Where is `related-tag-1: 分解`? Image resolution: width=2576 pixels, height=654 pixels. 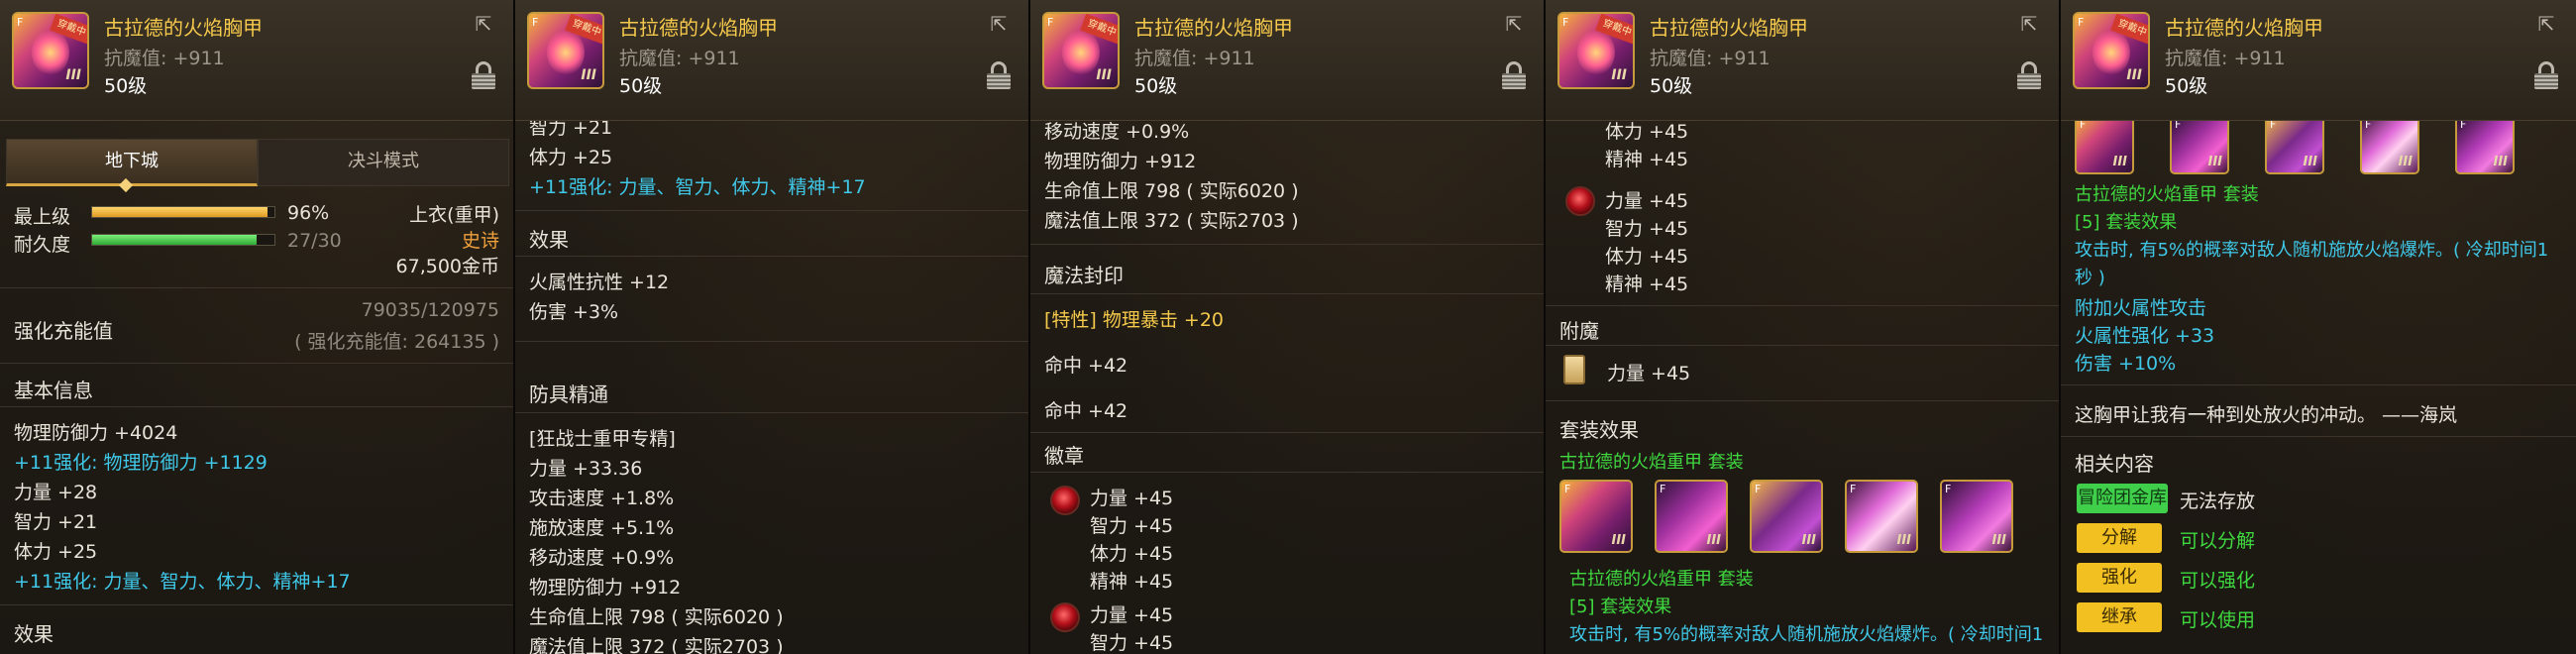 related-tag-1: 分解 is located at coordinates (2120, 538).